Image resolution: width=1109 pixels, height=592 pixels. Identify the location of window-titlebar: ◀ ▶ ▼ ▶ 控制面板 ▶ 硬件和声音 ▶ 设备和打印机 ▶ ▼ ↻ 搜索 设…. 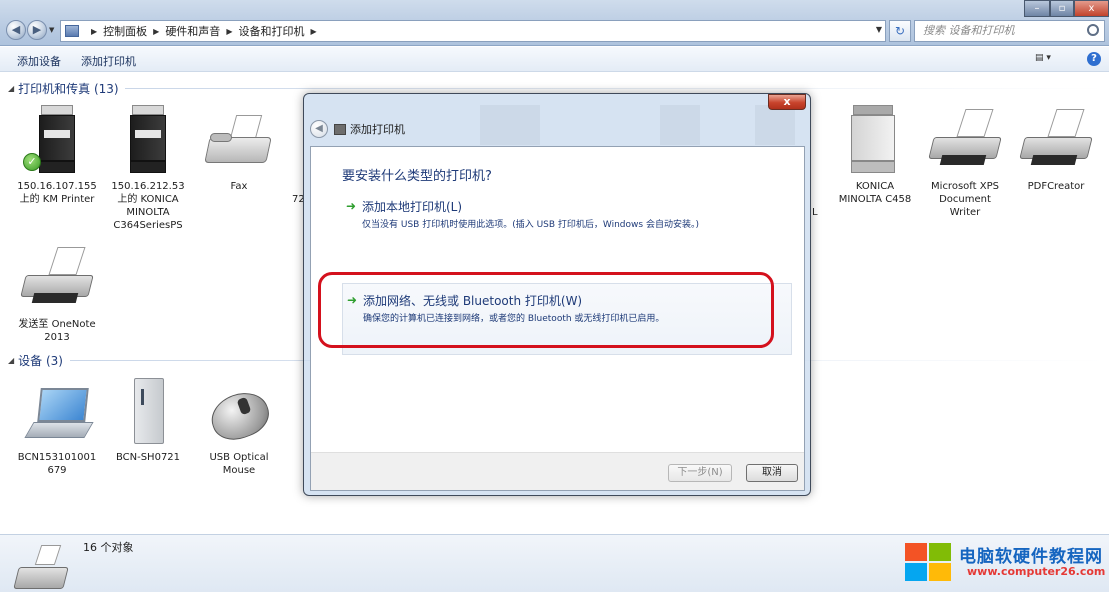
(554, 23).